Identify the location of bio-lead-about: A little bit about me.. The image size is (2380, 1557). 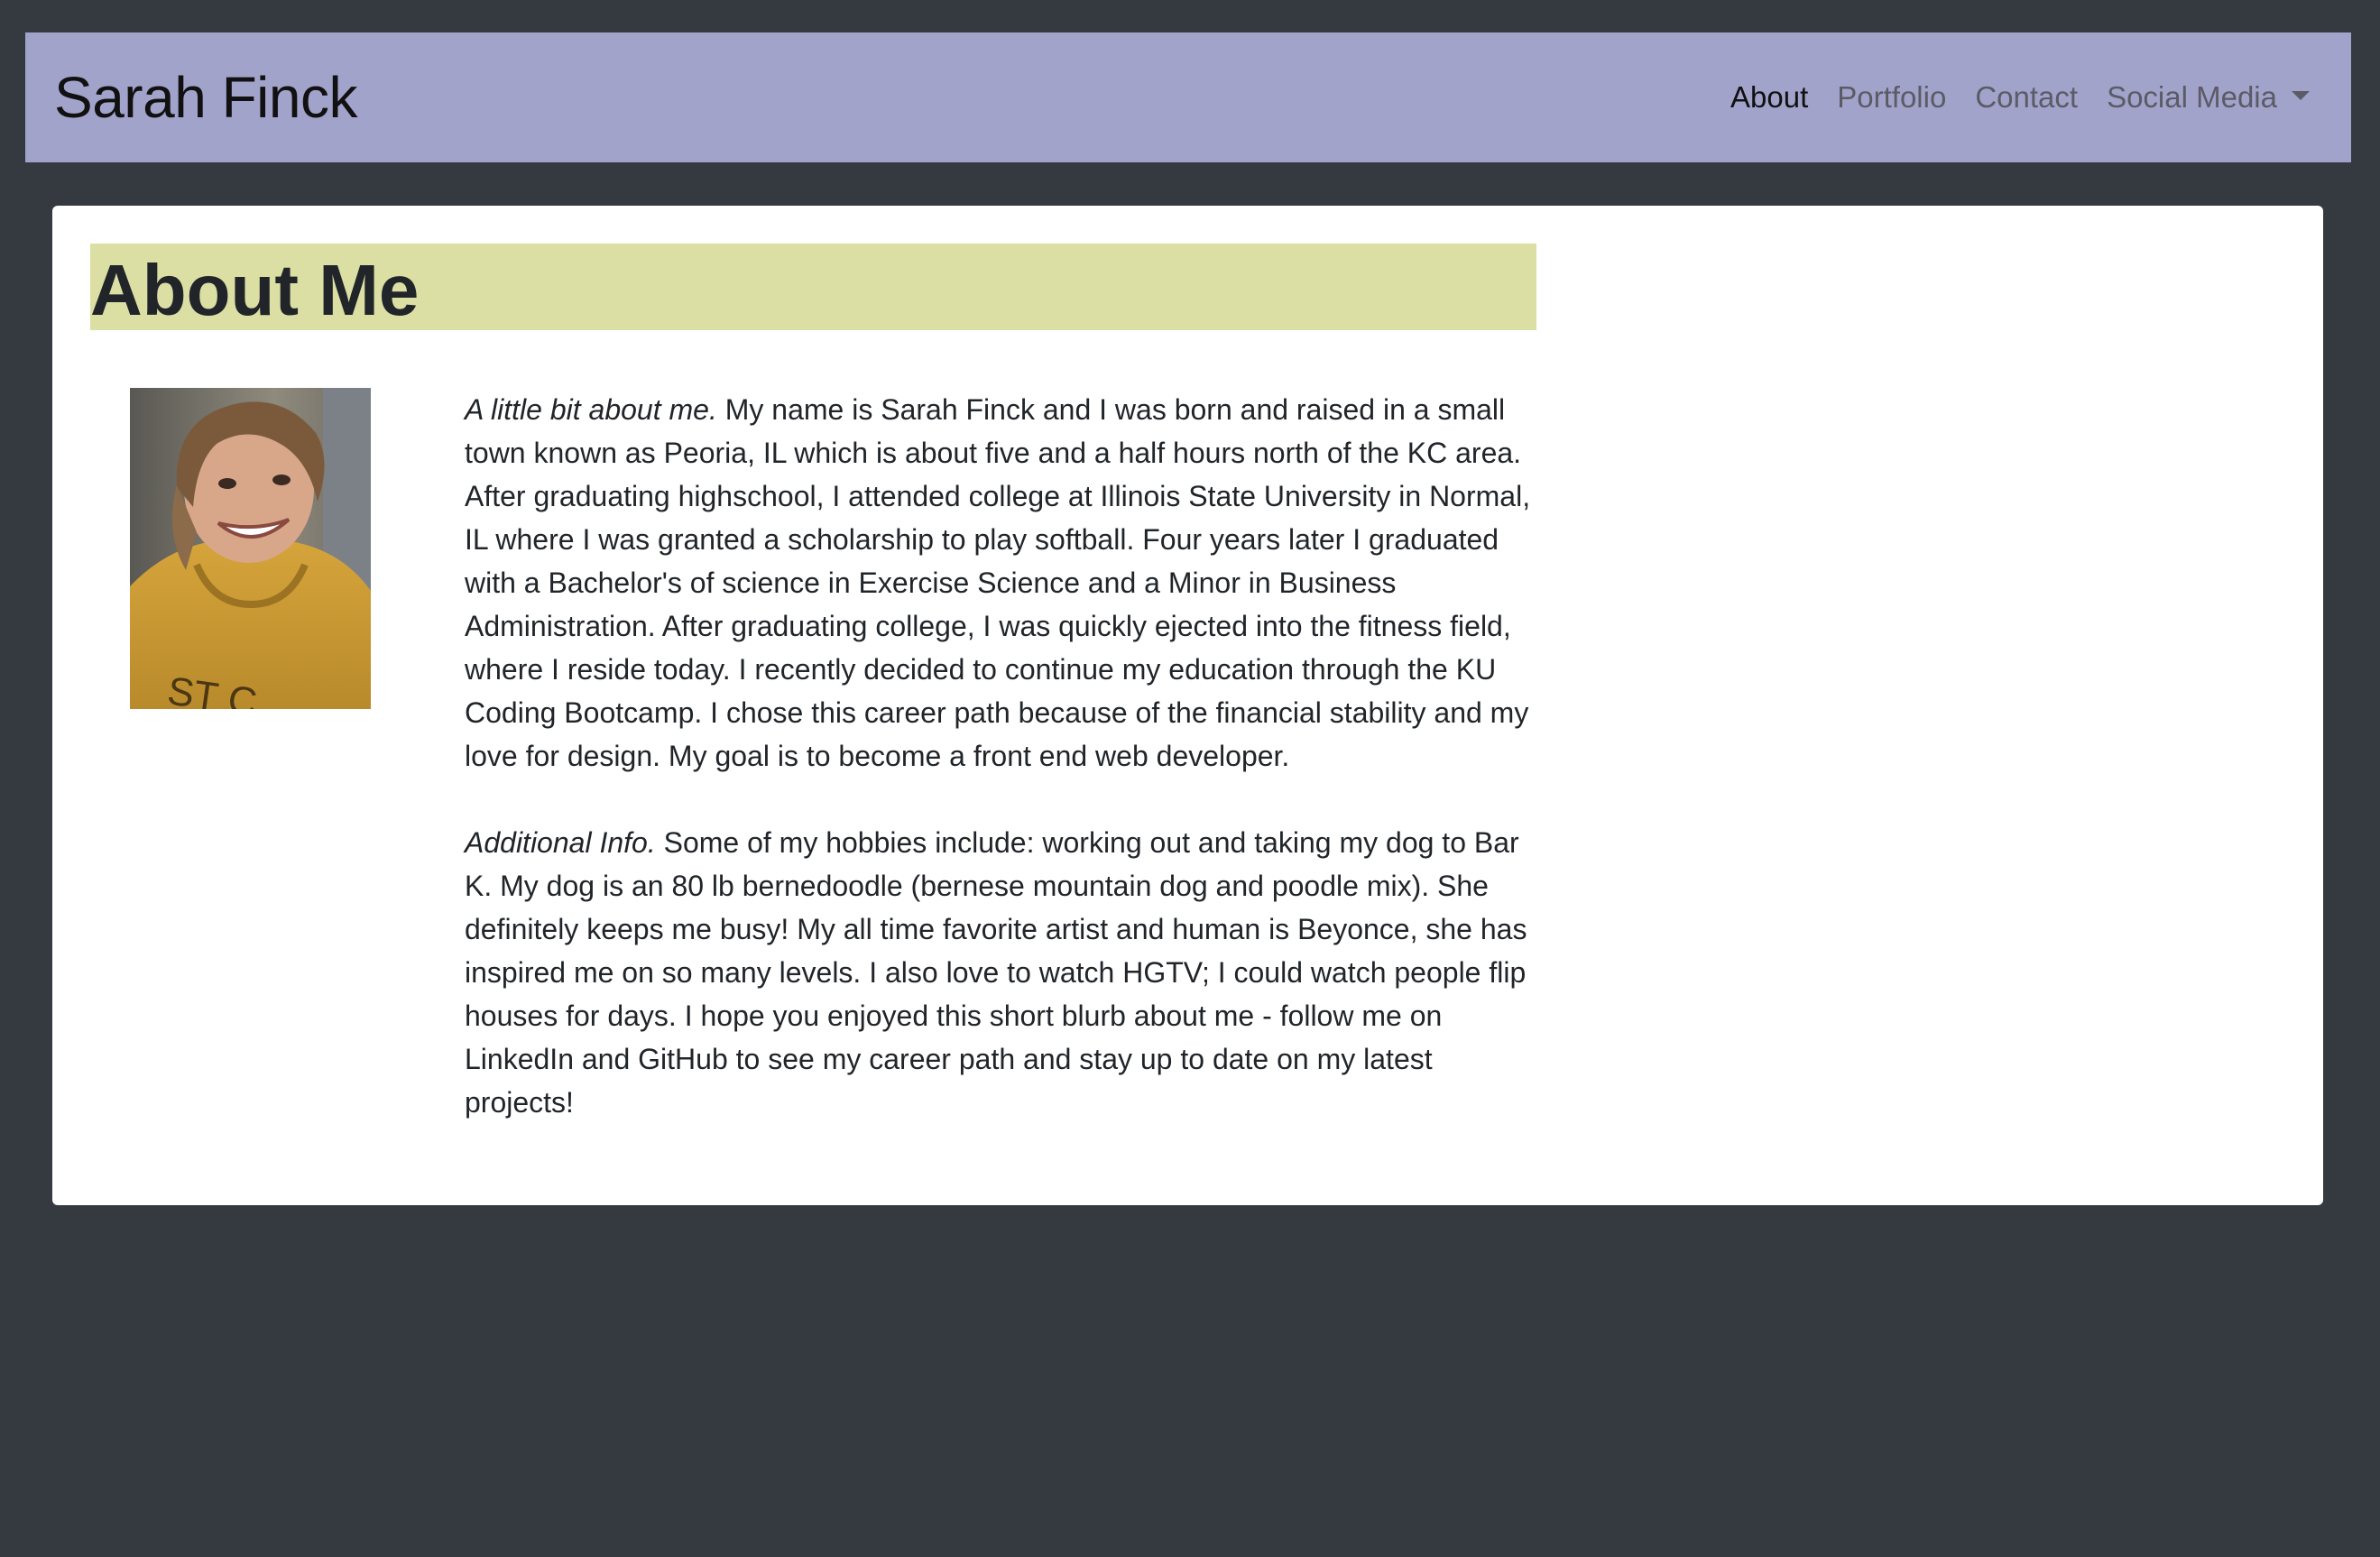
(591, 409).